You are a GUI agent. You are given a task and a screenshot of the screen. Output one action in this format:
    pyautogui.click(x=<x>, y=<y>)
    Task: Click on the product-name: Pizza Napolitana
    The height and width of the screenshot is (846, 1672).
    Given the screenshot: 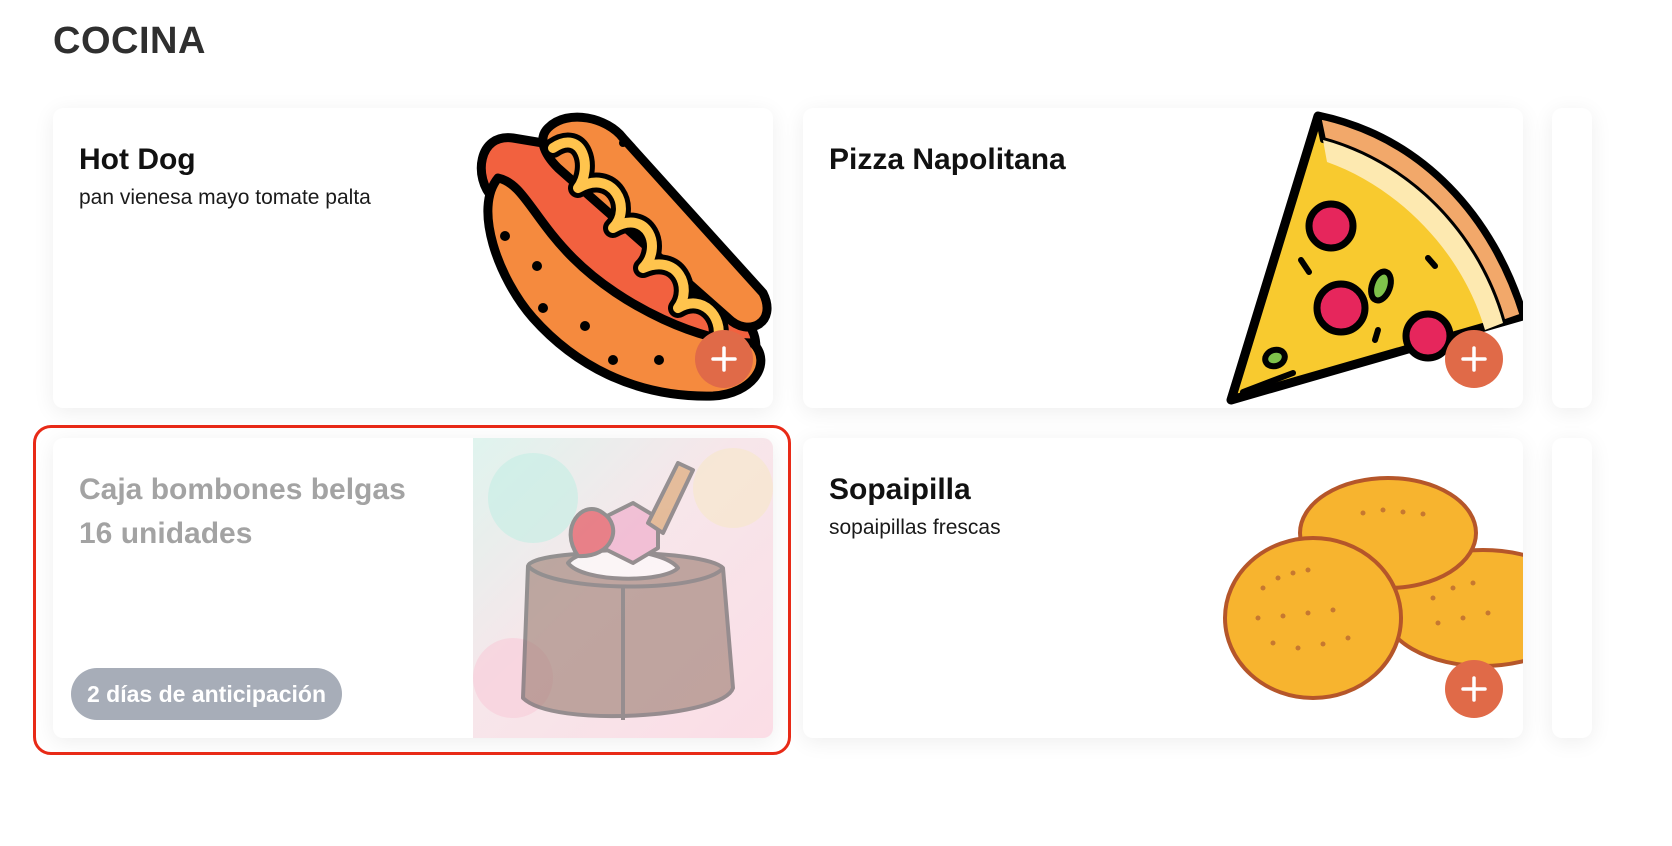 What is the action you would take?
    pyautogui.click(x=947, y=159)
    